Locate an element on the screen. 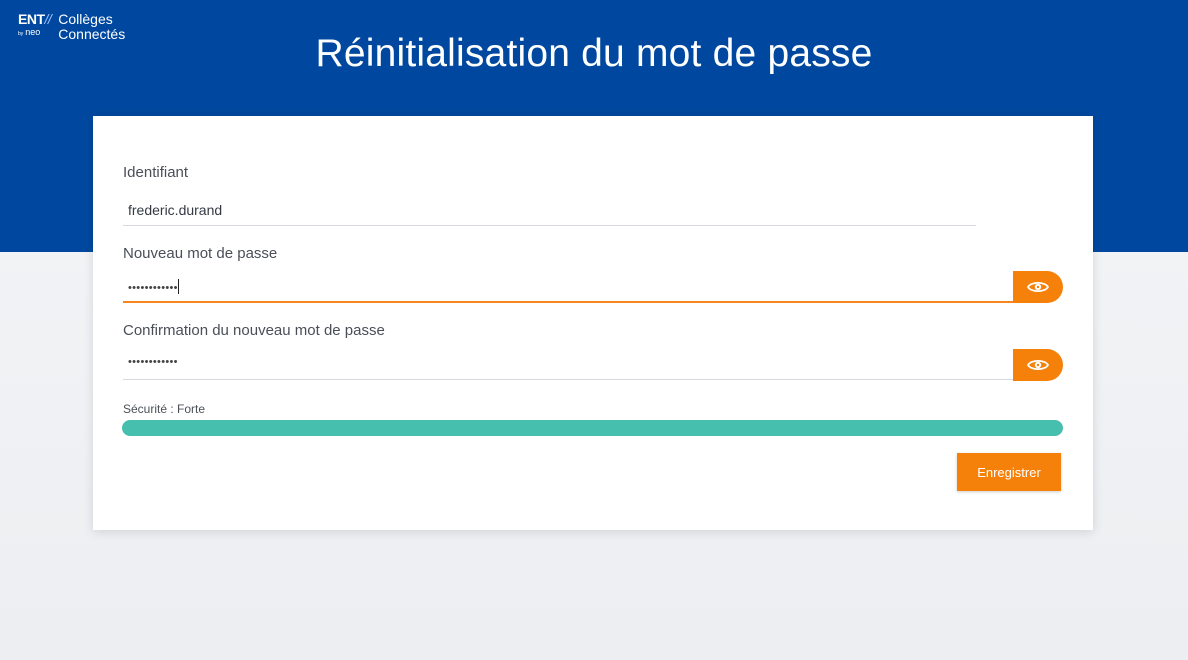  password-strength-fill is located at coordinates (592, 428).